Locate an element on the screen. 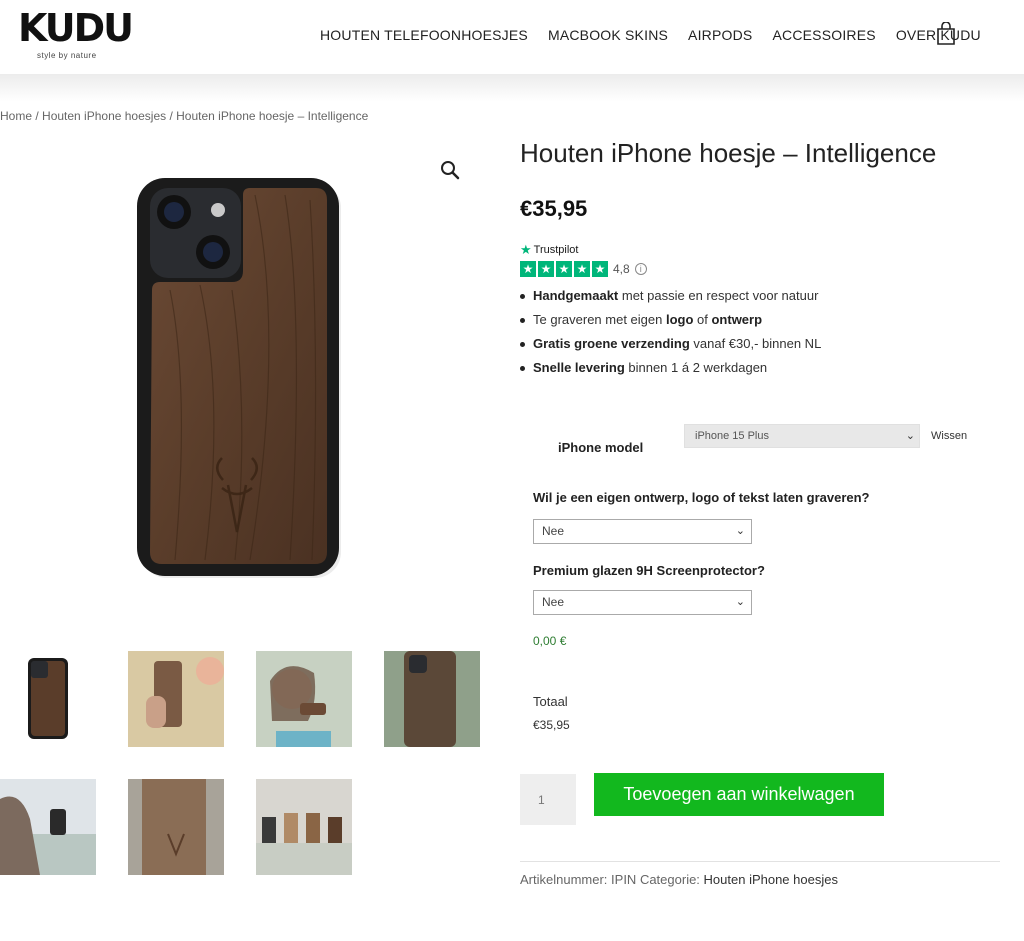 The image size is (1024, 941). shopping-bag-icon is located at coordinates (946, 34).